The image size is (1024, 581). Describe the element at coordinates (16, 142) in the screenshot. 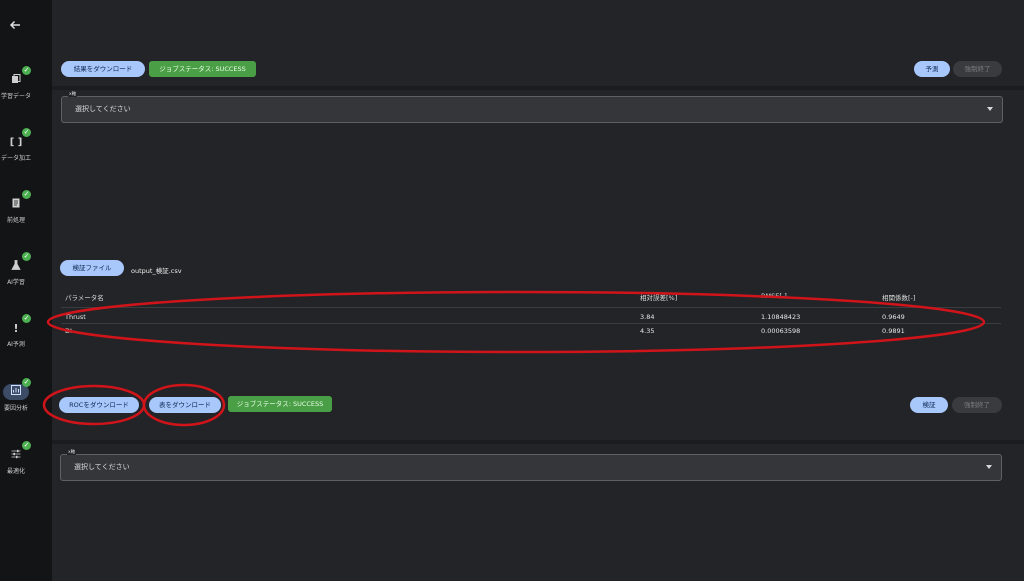

I see `brackets-icon: [ ]` at that location.